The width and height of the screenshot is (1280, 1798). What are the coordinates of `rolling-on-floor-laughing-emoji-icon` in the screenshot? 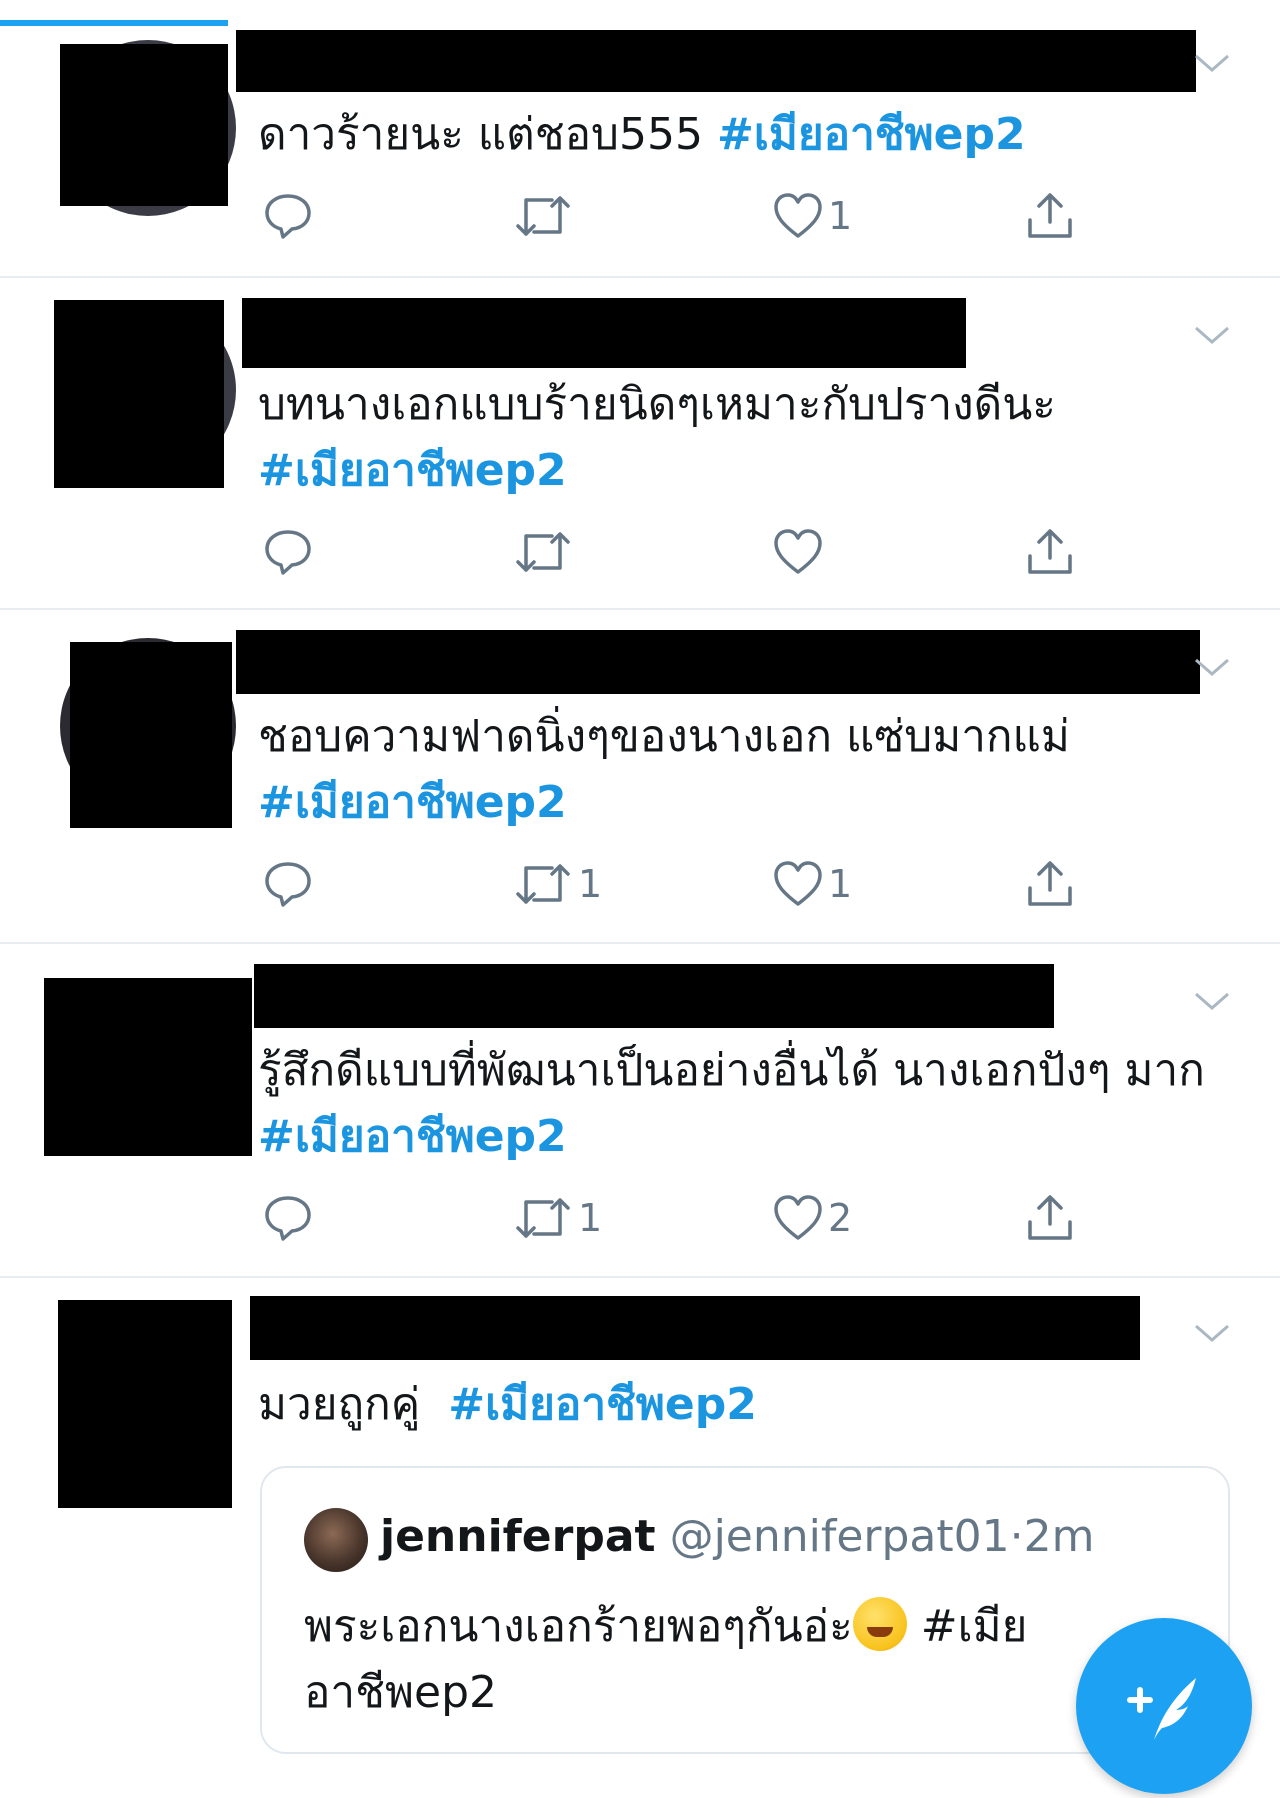 It's located at (879, 1624).